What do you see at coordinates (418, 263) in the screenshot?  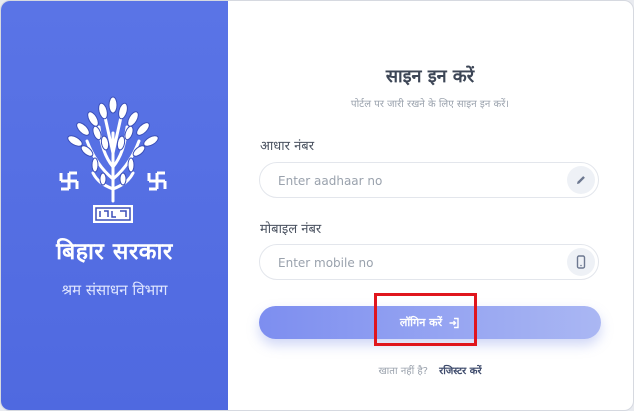 I see `mobile-input` at bounding box center [418, 263].